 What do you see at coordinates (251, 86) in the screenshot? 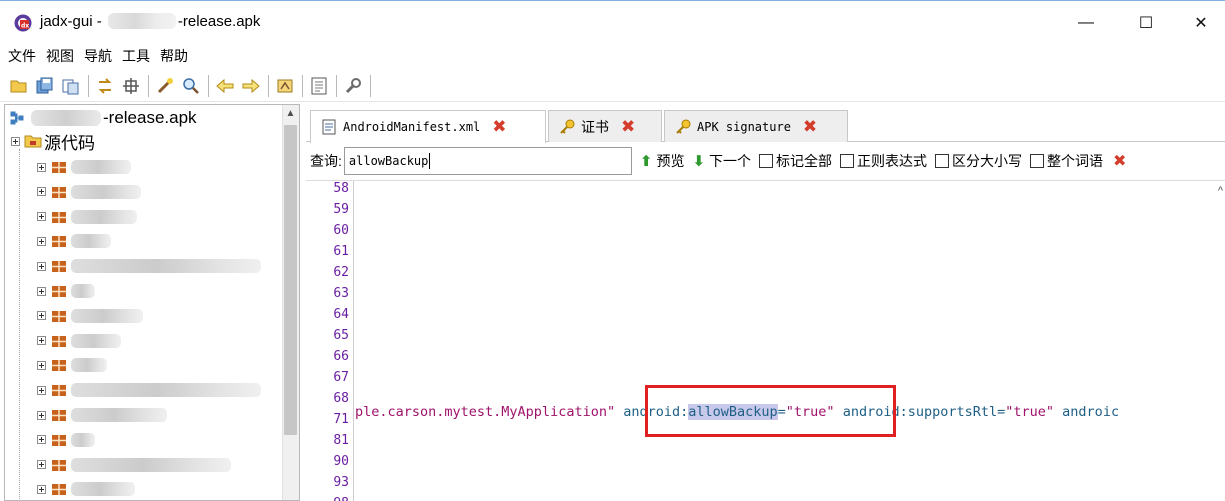
I see `forward-arrow-icon` at bounding box center [251, 86].